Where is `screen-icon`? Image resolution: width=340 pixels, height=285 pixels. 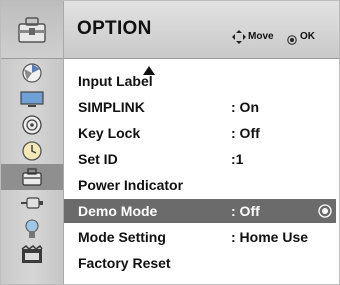 screen-icon is located at coordinates (32, 99).